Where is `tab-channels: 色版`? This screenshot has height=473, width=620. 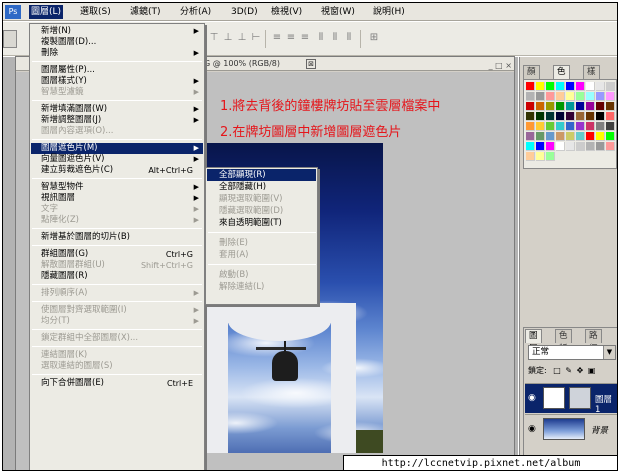 tab-channels: 色版 is located at coordinates (563, 341).